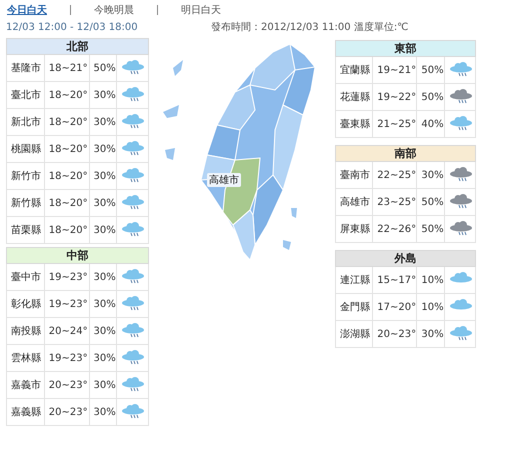  What do you see at coordinates (354, 229) in the screenshot?
I see `city-cell: 屏東縣` at bounding box center [354, 229].